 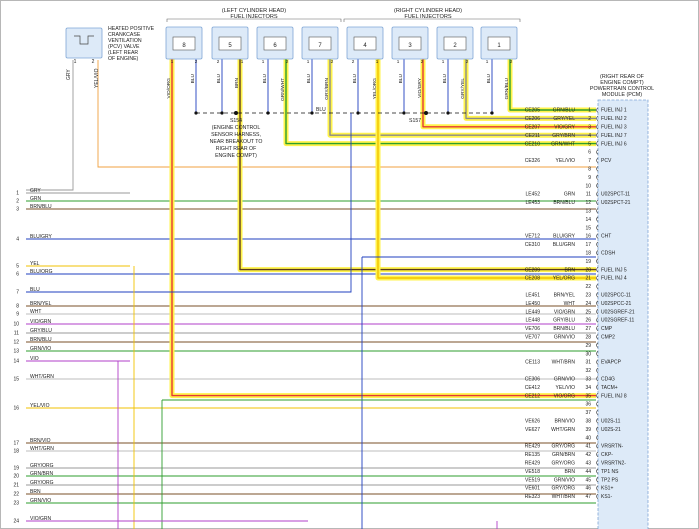 What do you see at coordinates (42, 449) in the screenshot?
I see `left-wire-color-18: WHT/GRN` at bounding box center [42, 449].